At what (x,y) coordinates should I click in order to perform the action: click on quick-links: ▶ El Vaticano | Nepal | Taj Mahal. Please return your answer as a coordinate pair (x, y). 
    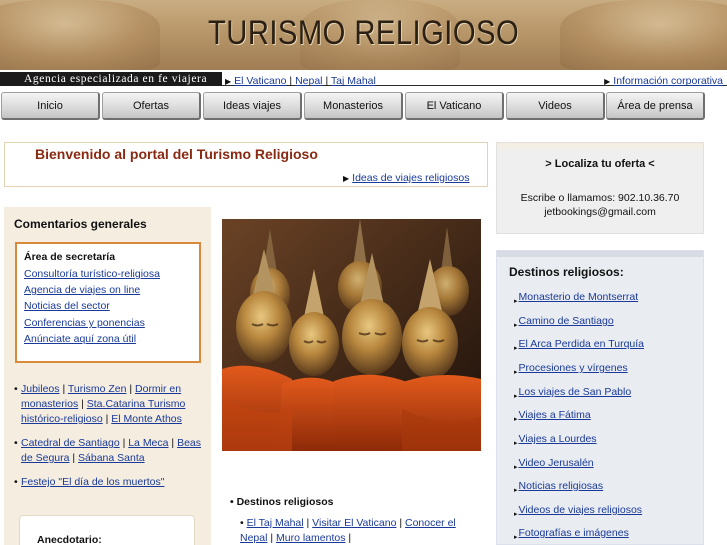
    Looking at the image, I should click on (300, 81).